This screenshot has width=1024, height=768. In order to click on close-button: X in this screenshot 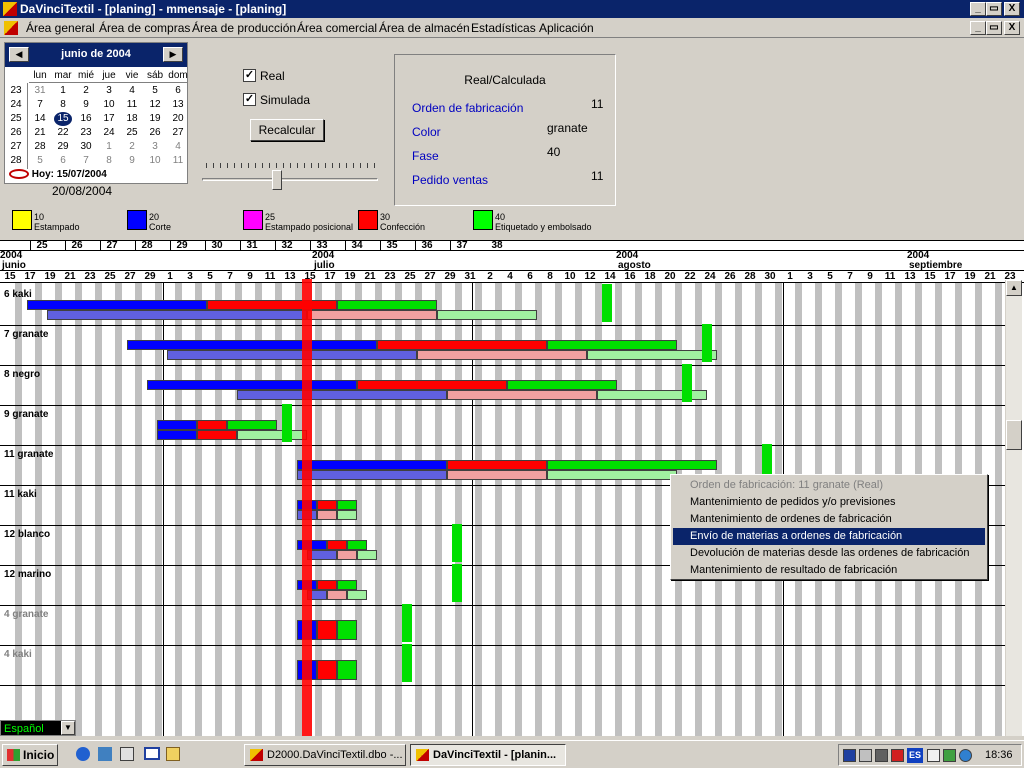, I will do `click(1012, 9)`.